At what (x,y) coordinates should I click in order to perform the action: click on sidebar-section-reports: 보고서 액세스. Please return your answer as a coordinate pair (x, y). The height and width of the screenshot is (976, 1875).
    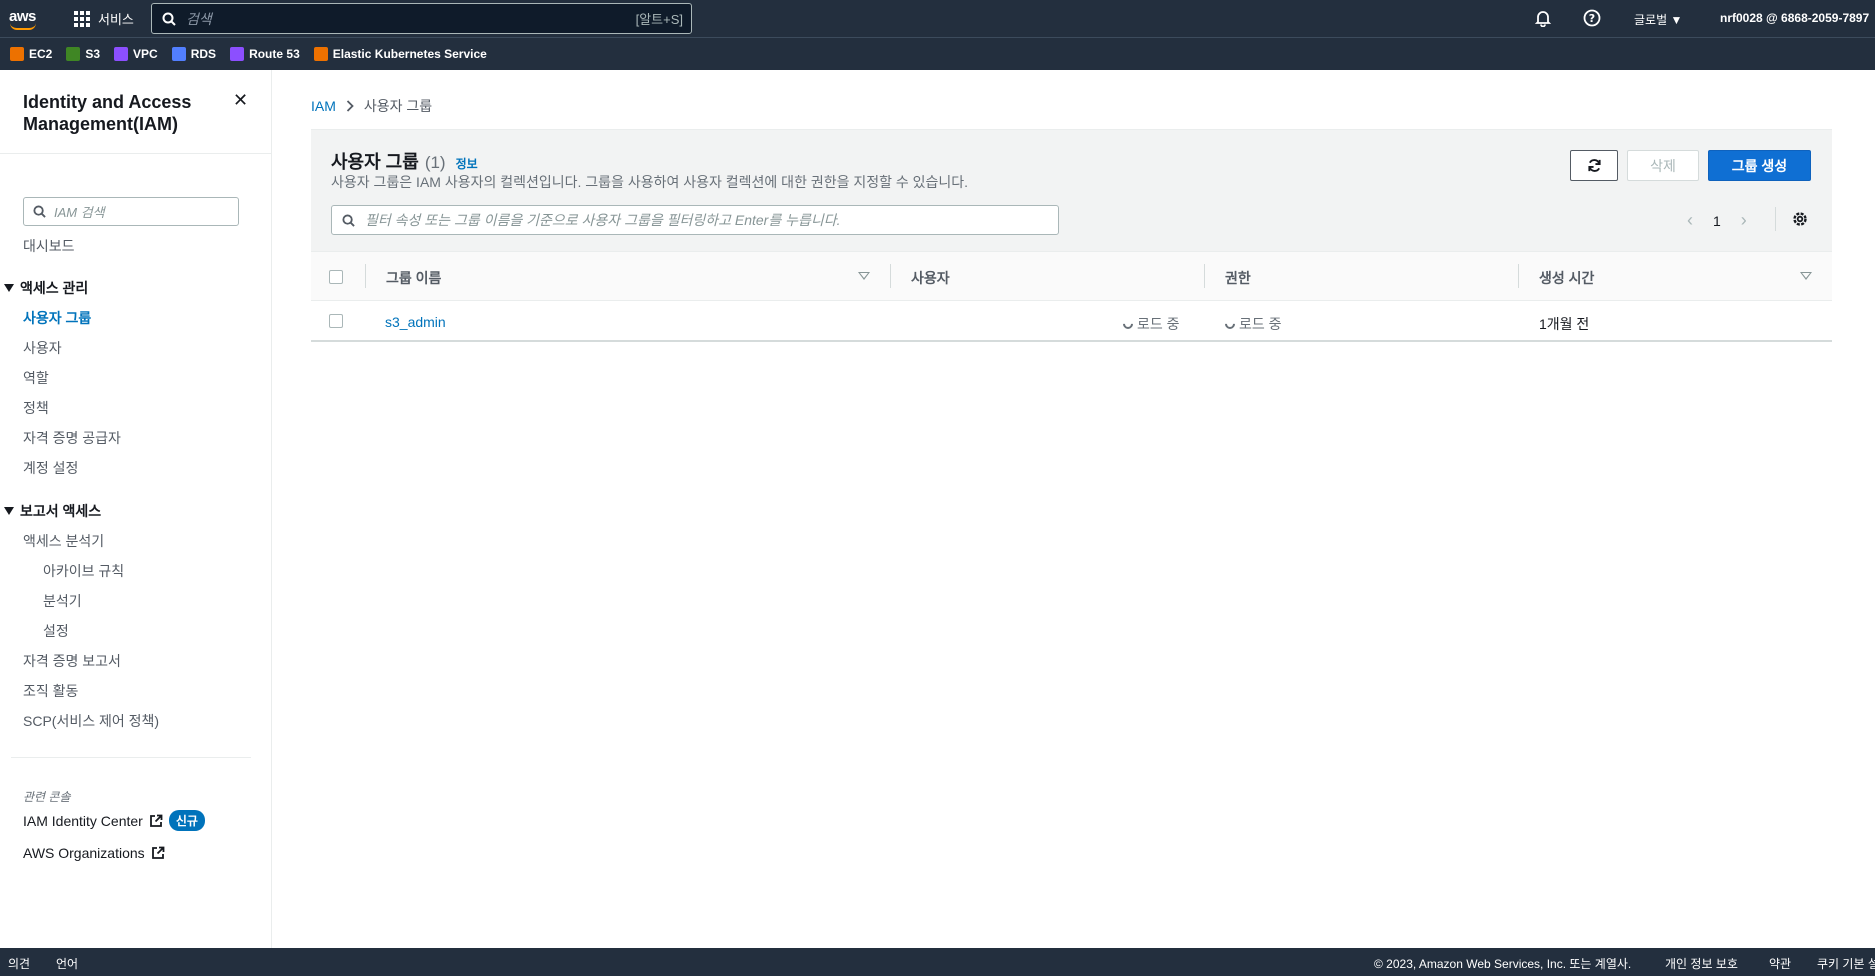
    Looking at the image, I should click on (52, 511).